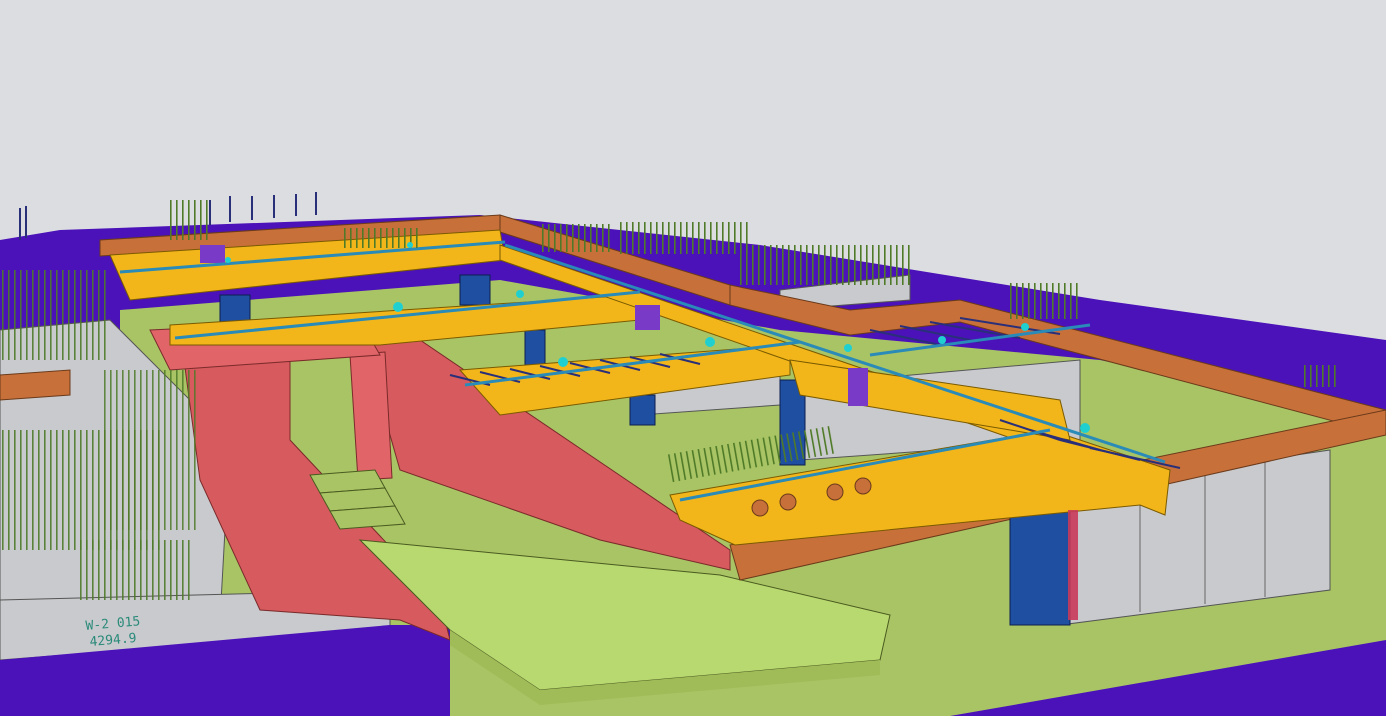 Image resolution: width=1386 pixels, height=716 pixels. What do you see at coordinates (371, 416) in the screenshot?
I see `red-column` at bounding box center [371, 416].